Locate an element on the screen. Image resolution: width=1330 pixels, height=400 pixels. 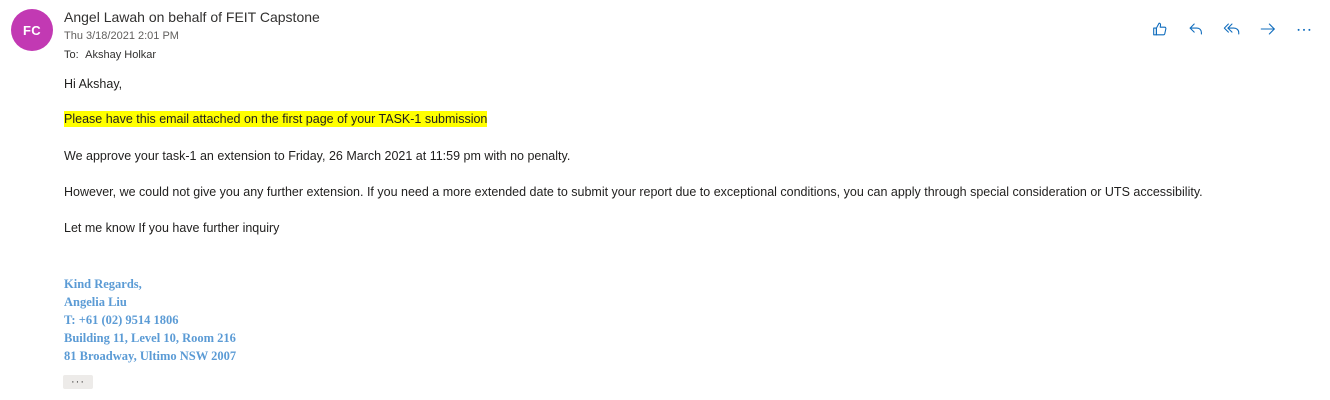
reply-button is located at coordinates (1196, 29).